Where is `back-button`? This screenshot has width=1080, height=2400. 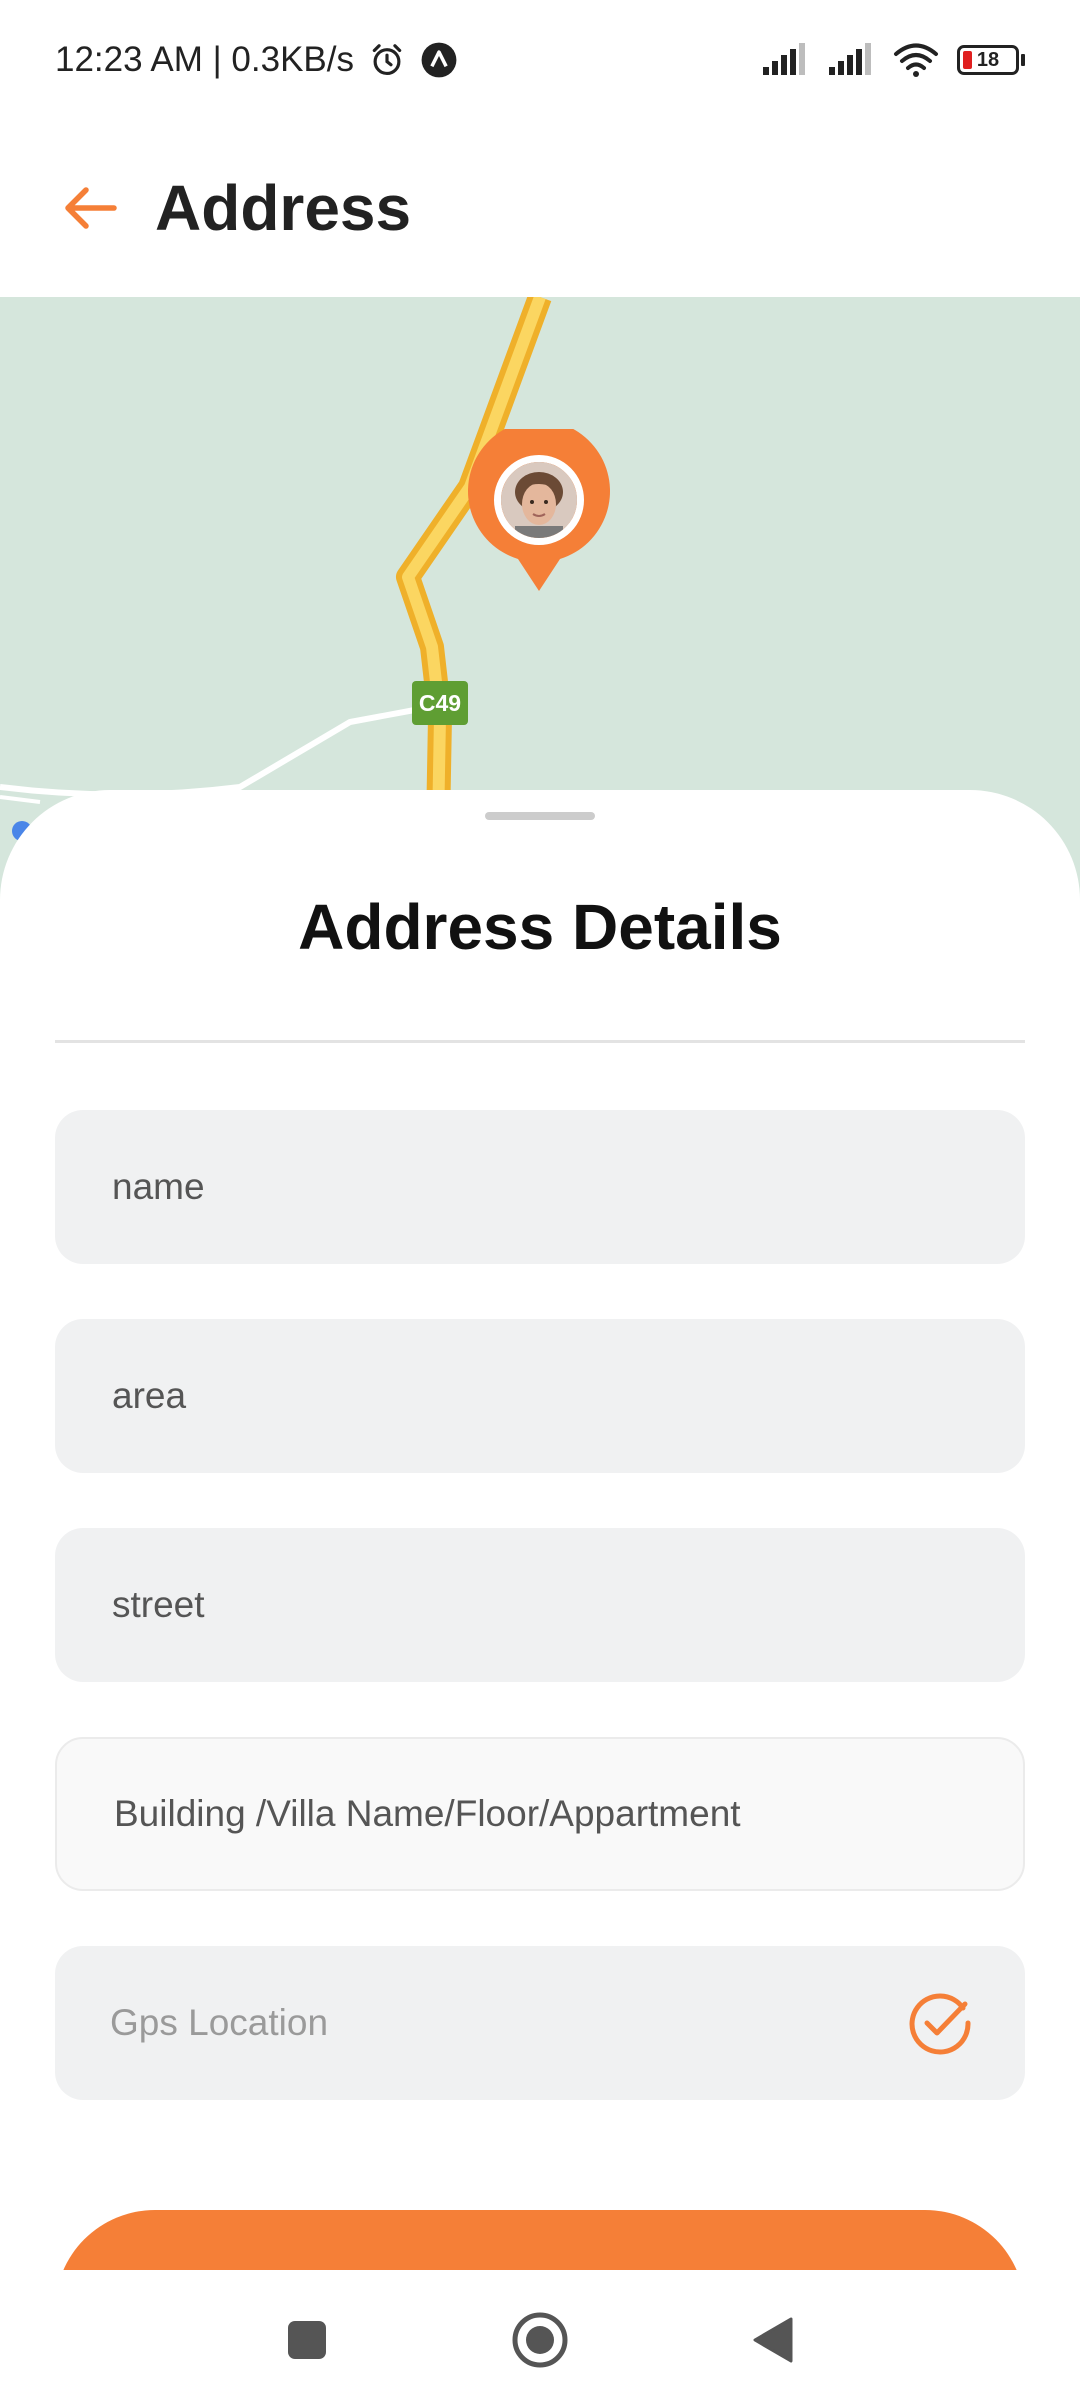 back-button is located at coordinates (90, 208).